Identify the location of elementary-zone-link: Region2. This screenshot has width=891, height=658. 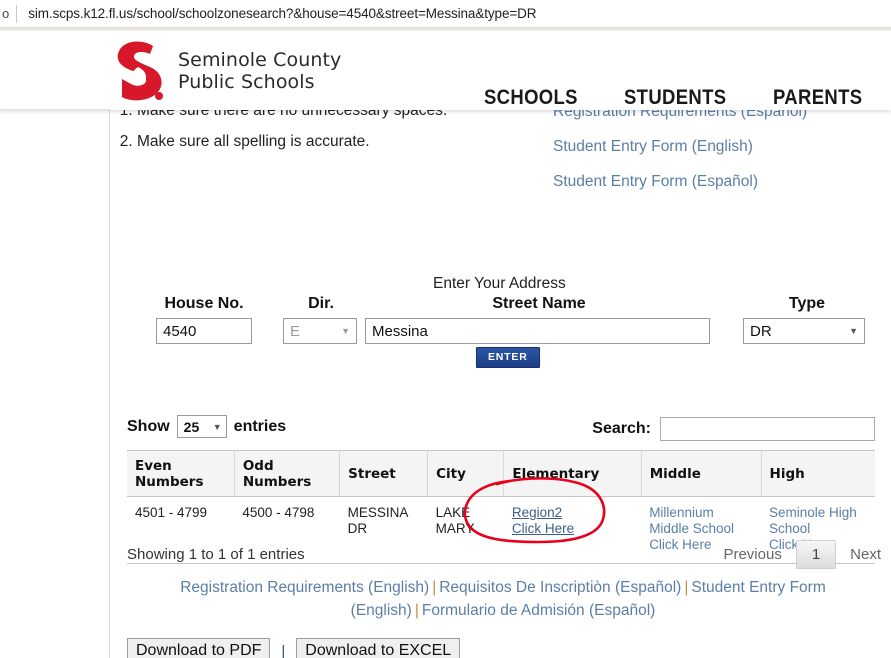
(572, 513).